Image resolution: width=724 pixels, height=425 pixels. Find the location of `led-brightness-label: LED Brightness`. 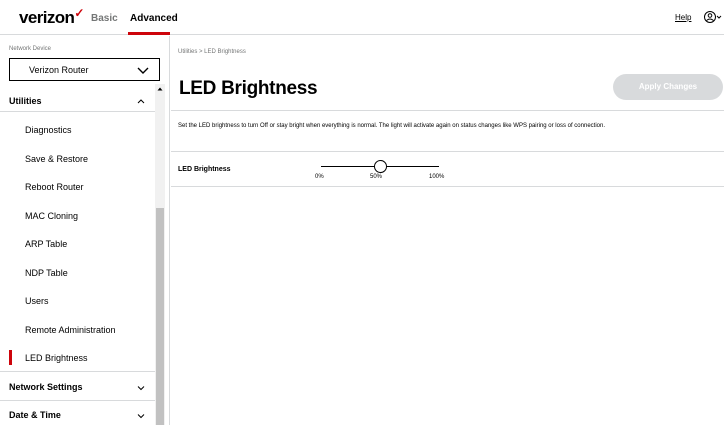

led-brightness-label: LED Brightness is located at coordinates (204, 169).